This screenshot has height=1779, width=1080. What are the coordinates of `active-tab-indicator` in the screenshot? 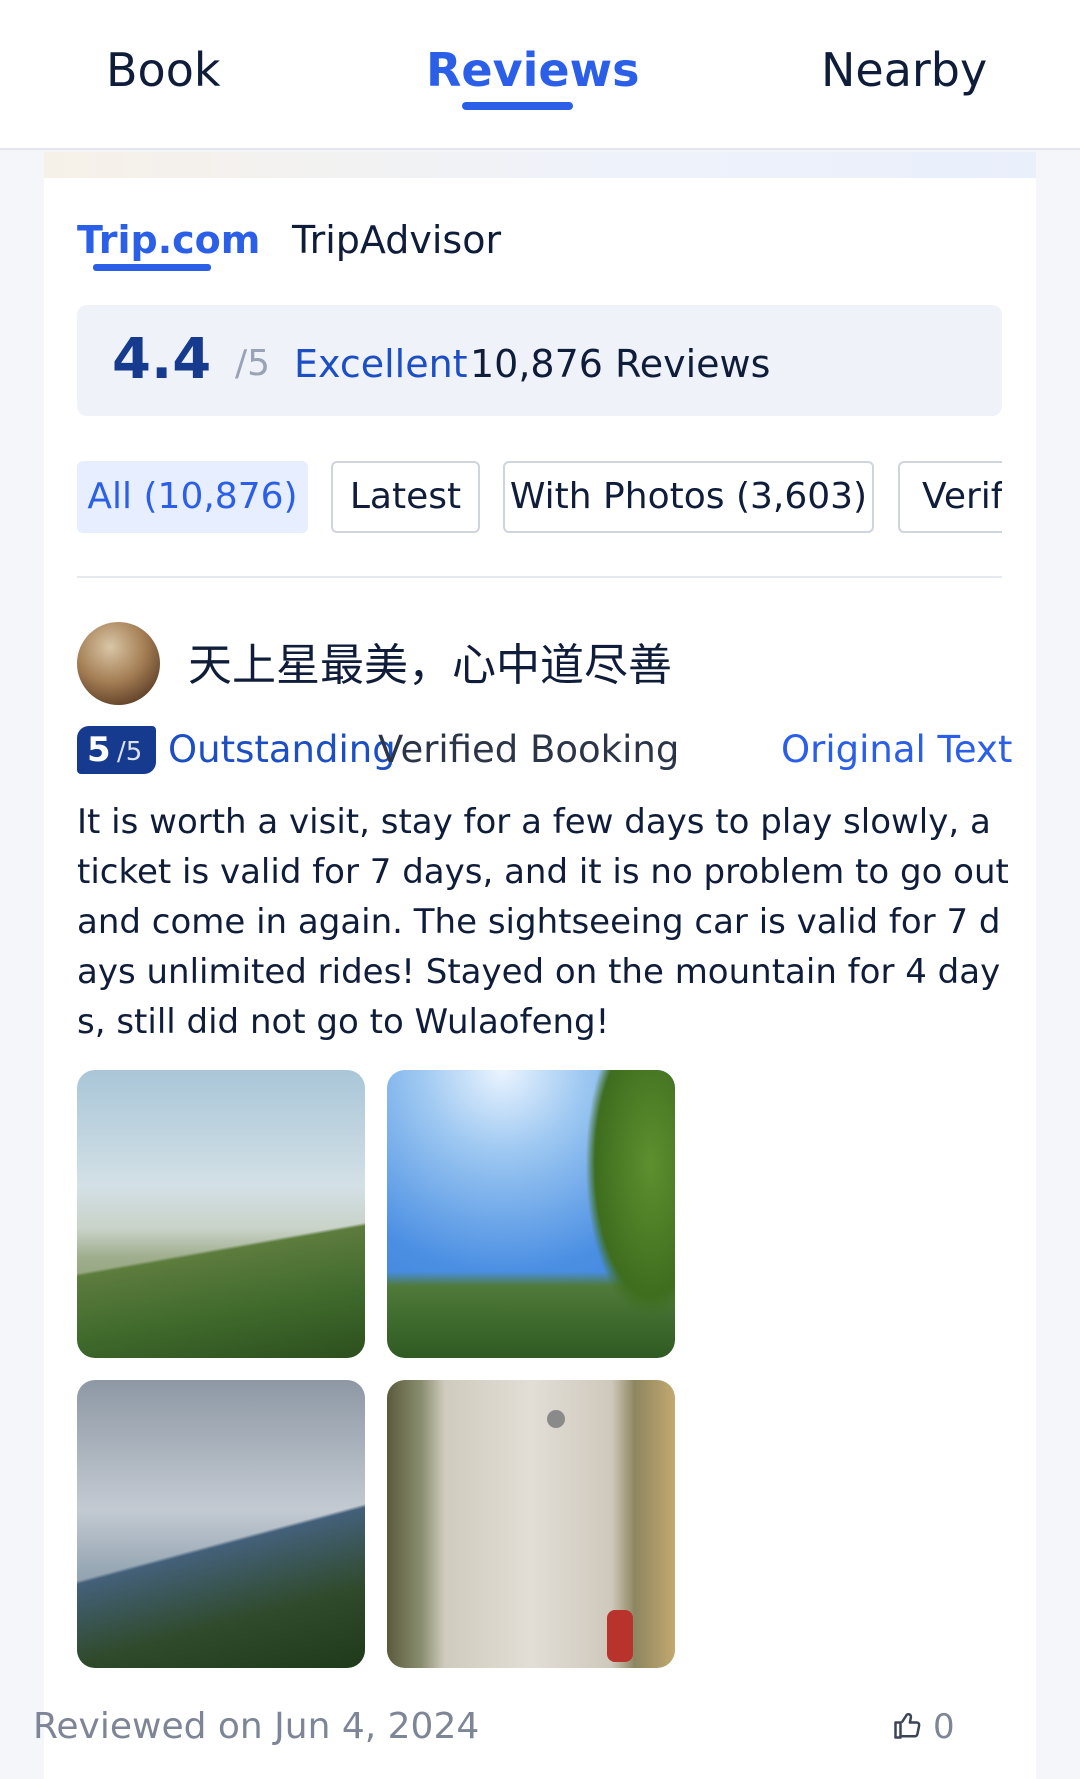 It's located at (517, 106).